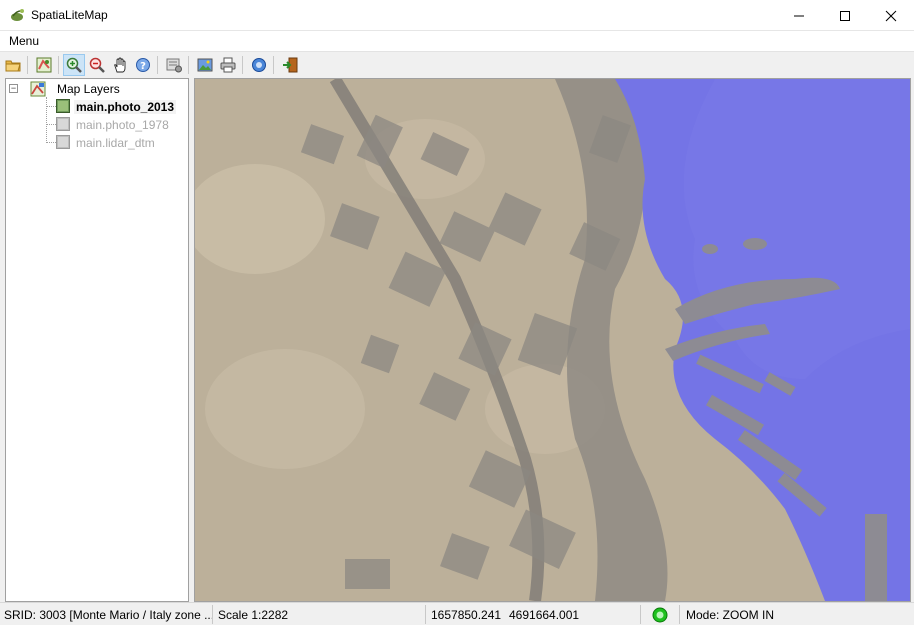  I want to click on minimize-icon, so click(799, 15).